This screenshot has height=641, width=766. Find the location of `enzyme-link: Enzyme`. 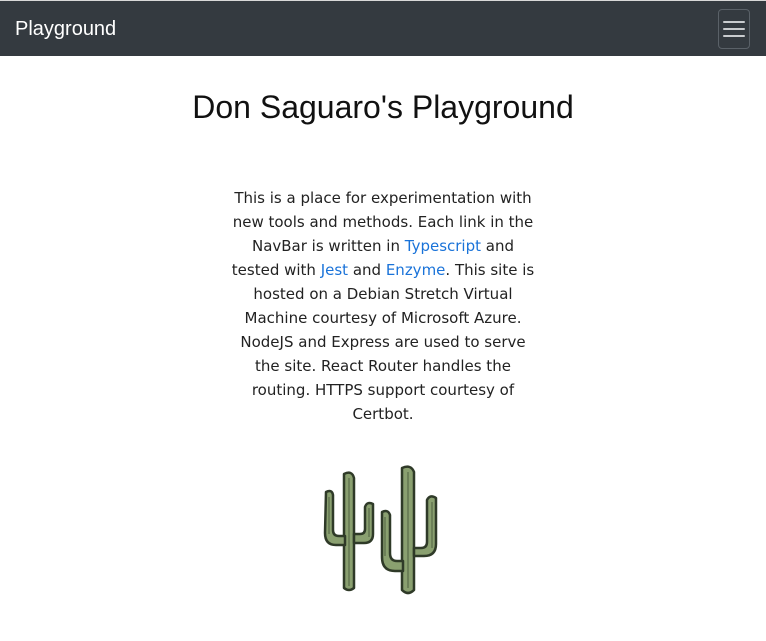

enzyme-link: Enzyme is located at coordinates (416, 270).